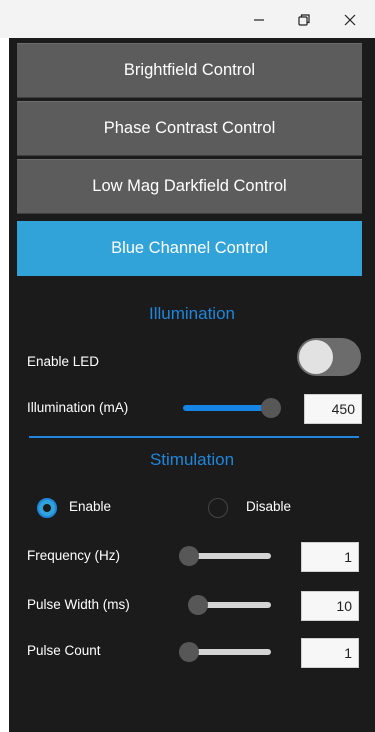 The image size is (375, 732). What do you see at coordinates (218, 508) in the screenshot?
I see `disable-radio` at bounding box center [218, 508].